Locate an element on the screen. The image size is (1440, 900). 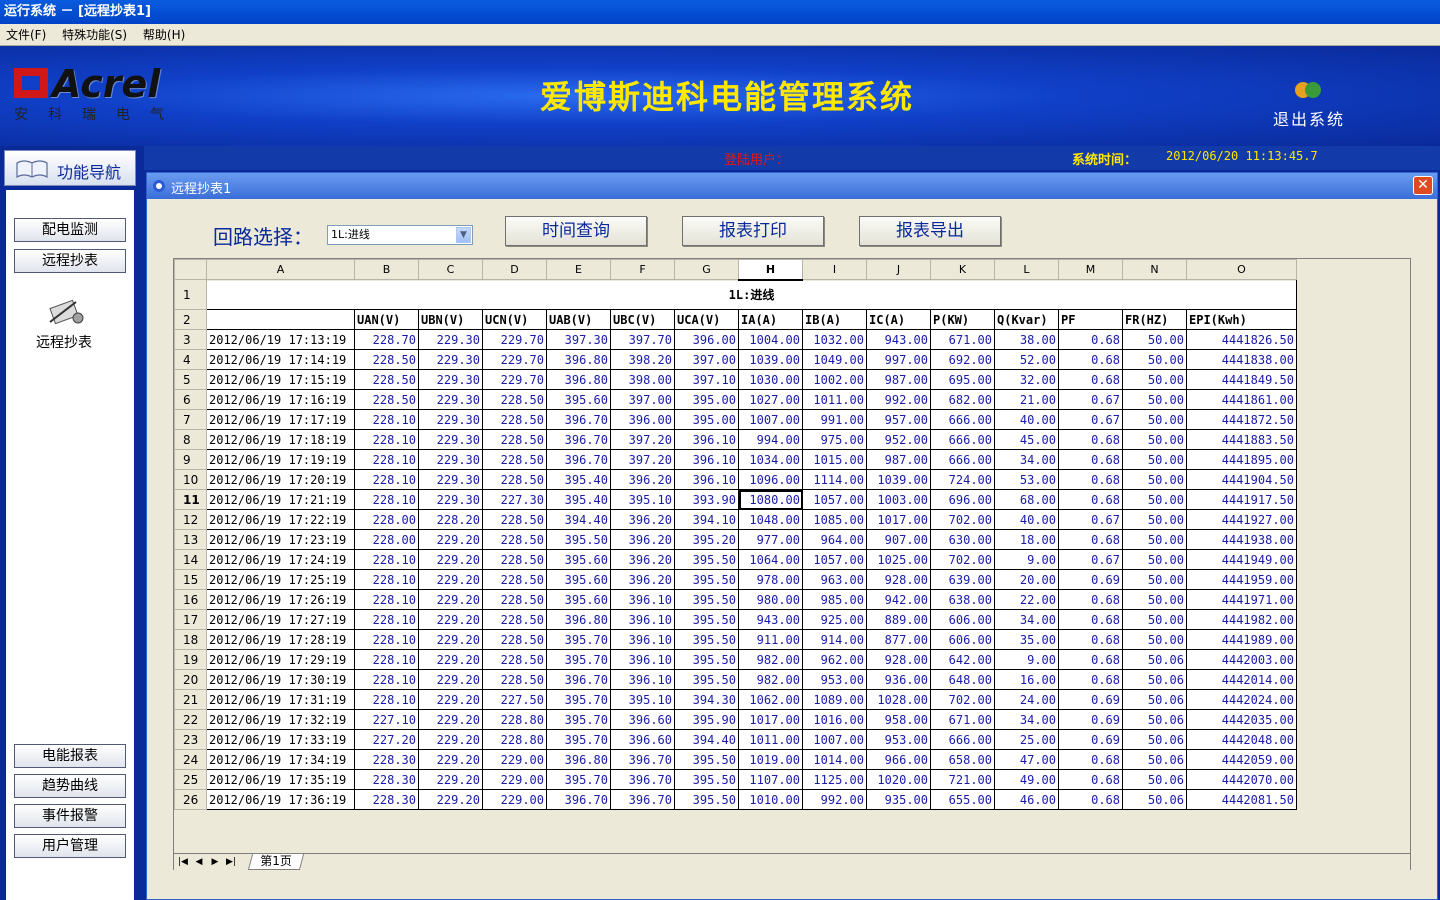
value-cell: 228.70 is located at coordinates (386, 339).